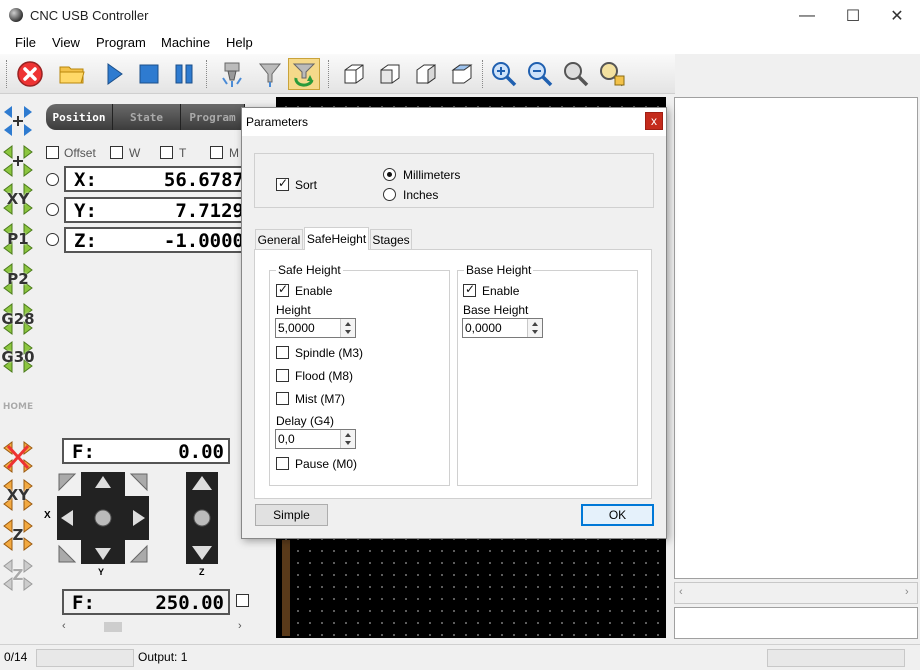  What do you see at coordinates (103, 518) in the screenshot?
I see `xy-jog-pad` at bounding box center [103, 518].